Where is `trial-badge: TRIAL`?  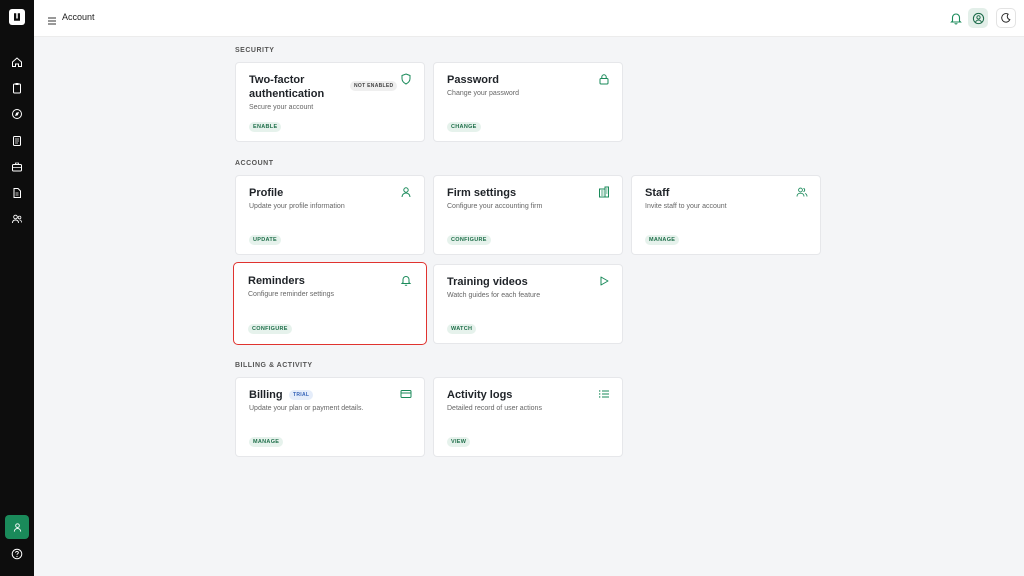 trial-badge: TRIAL is located at coordinates (301, 395).